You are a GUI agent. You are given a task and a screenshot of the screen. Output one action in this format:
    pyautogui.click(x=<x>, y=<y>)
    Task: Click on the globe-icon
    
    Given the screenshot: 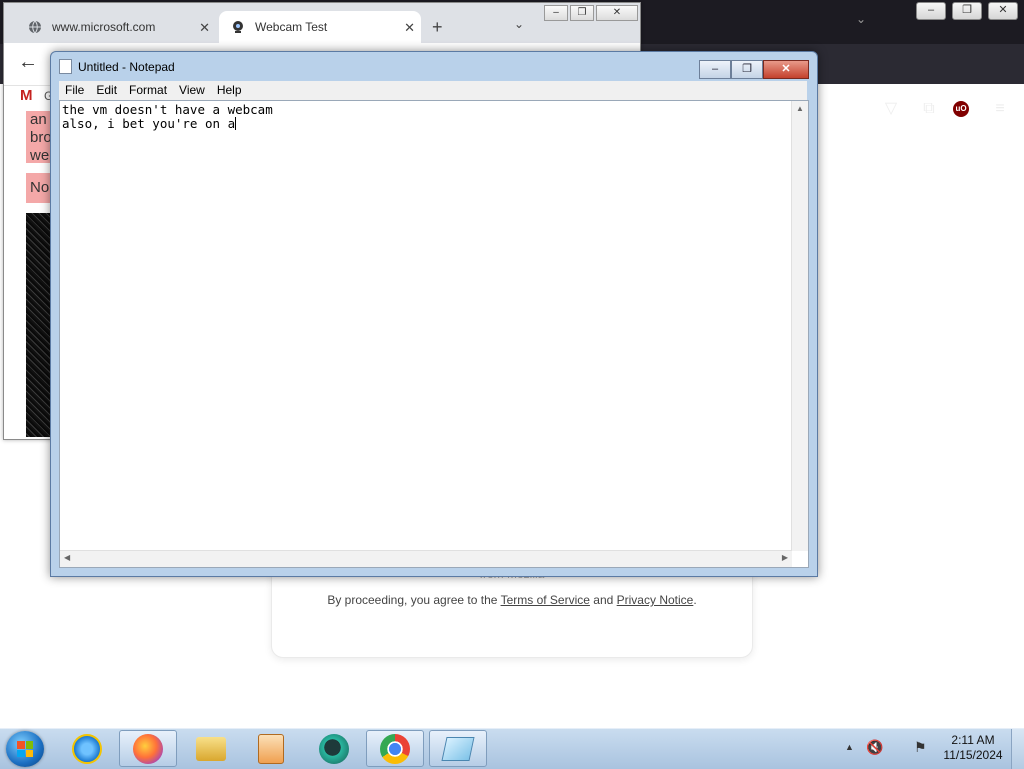 What is the action you would take?
    pyautogui.click(x=35, y=27)
    